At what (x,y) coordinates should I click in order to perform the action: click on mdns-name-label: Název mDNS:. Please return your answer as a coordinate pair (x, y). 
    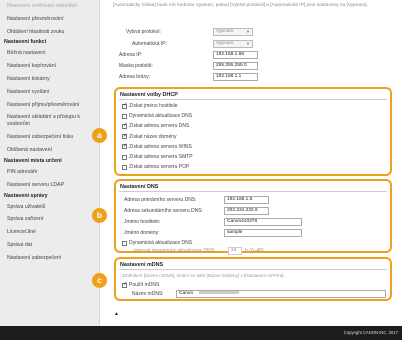
    Looking at the image, I should click on (148, 294).